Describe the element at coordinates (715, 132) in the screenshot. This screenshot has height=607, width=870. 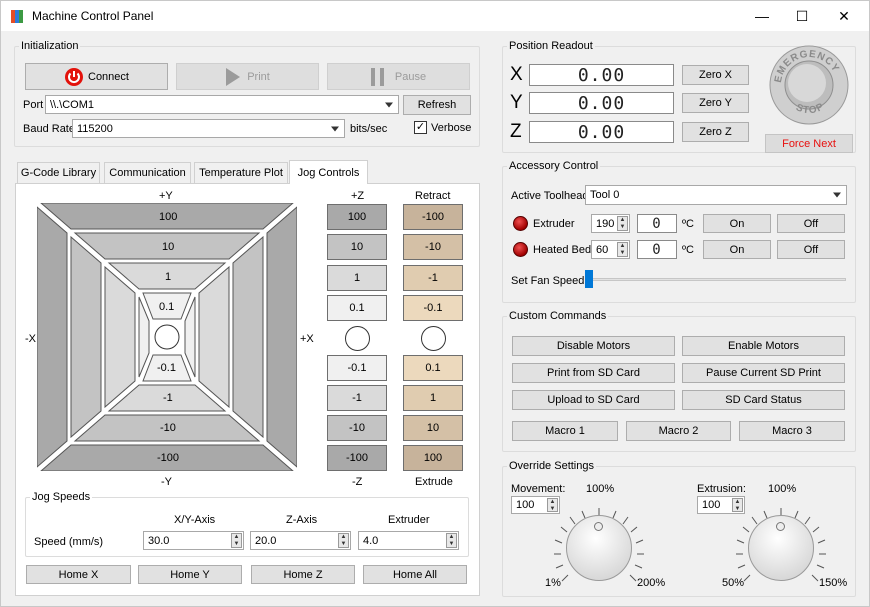
I see `zero-z-button: Zero Z` at that location.